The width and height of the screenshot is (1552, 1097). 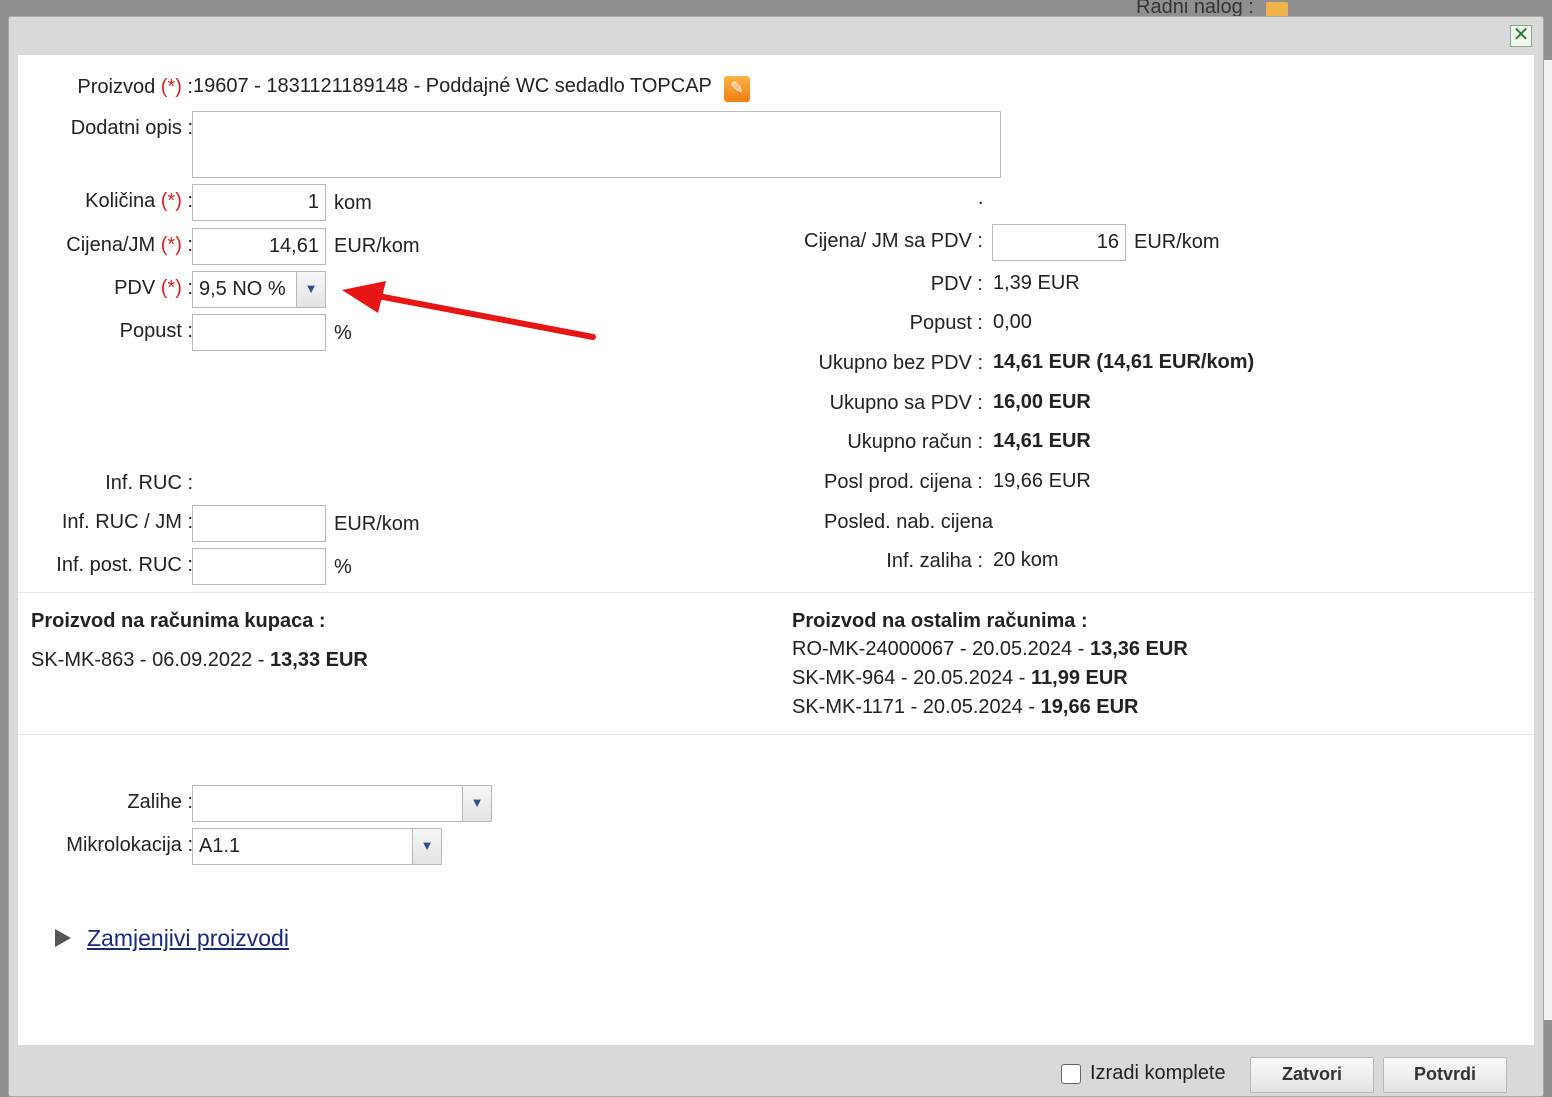 I want to click on discount-label: Popust :, so click(x=156, y=331).